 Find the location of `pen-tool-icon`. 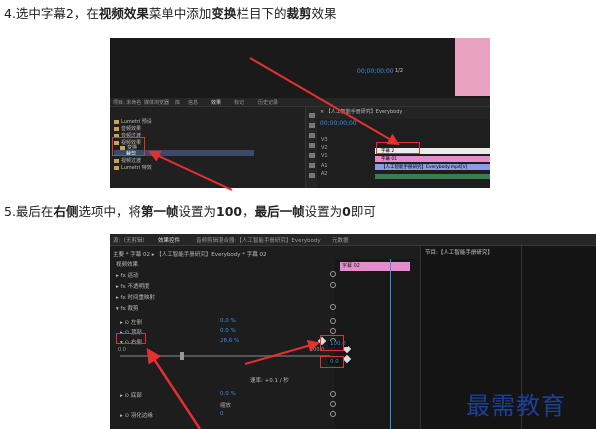

pen-tool-icon is located at coordinates (312, 165).